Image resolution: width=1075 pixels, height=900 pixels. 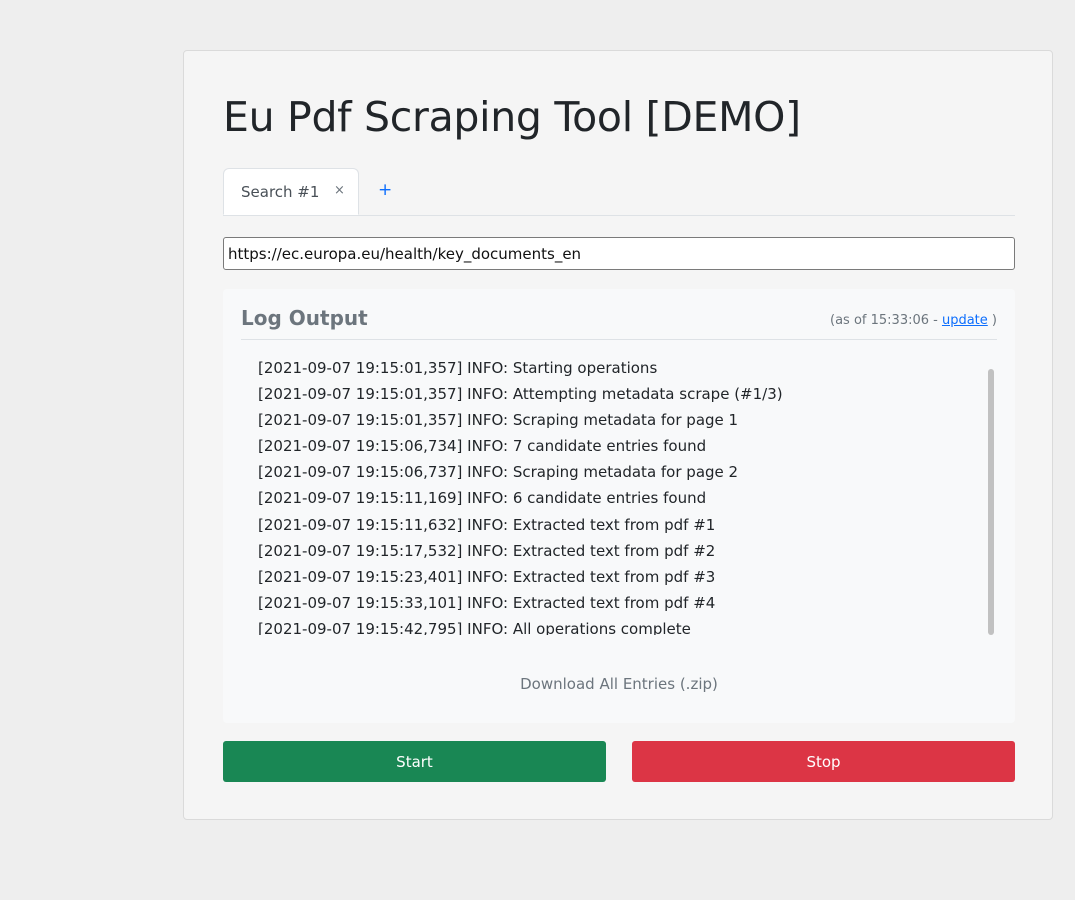 What do you see at coordinates (339, 190) in the screenshot?
I see `tab-close-icon: ×` at bounding box center [339, 190].